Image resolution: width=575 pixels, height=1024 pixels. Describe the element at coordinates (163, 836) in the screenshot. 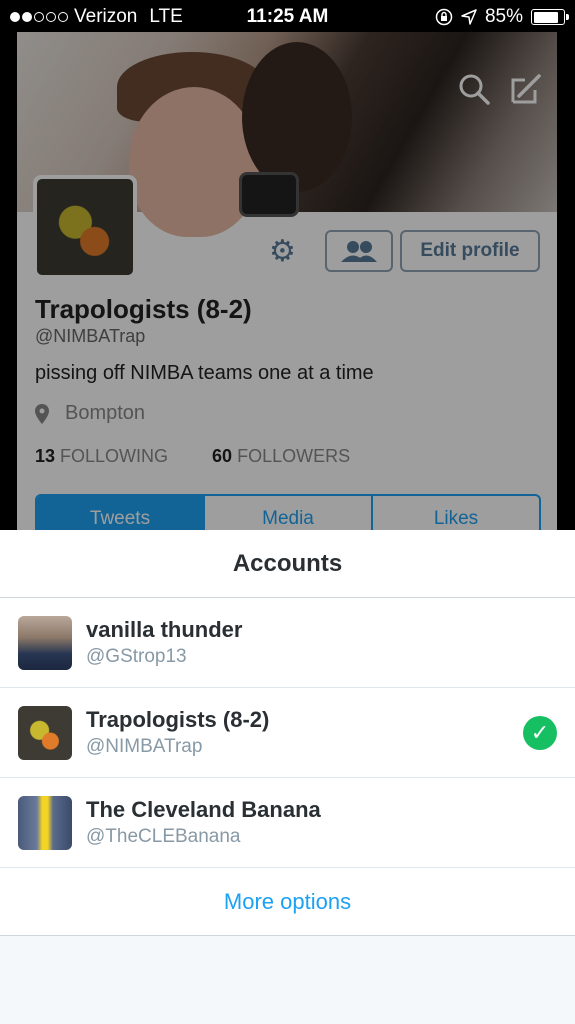

I see `account-handle: @TheCLEBanana` at that location.